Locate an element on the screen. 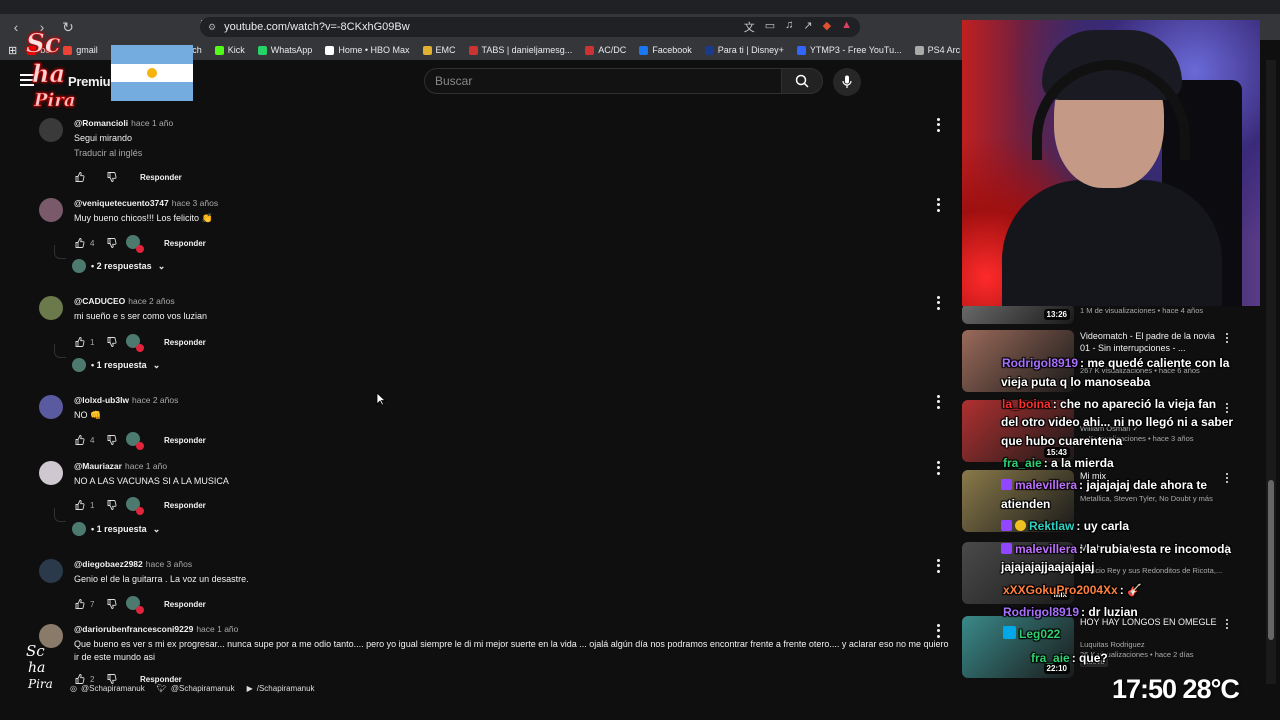 This screenshot has height=720, width=1280. bookmark-item: WhatsApp is located at coordinates (284, 50).